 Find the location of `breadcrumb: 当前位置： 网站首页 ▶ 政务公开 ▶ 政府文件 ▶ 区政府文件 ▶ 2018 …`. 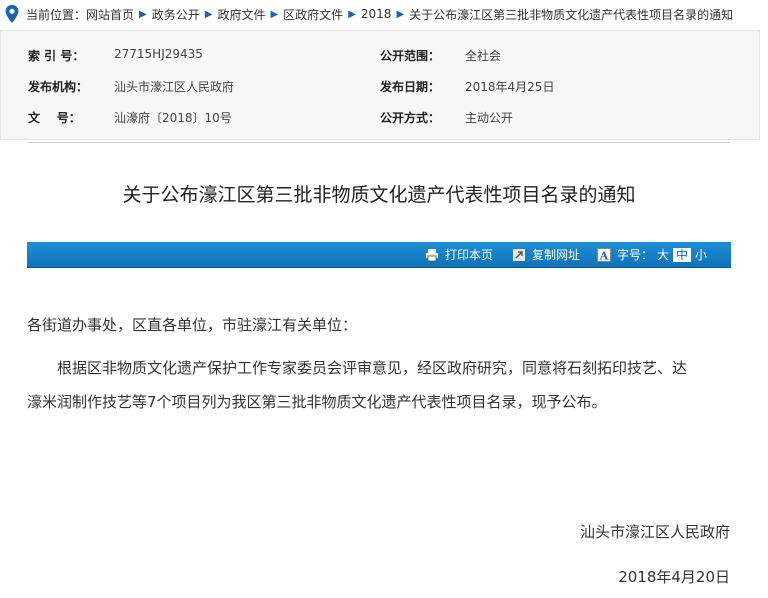

breadcrumb: 当前位置： 网站首页 ▶ 政务公开 ▶ 政府文件 ▶ 区政府文件 ▶ 2018 … is located at coordinates (384, 14).